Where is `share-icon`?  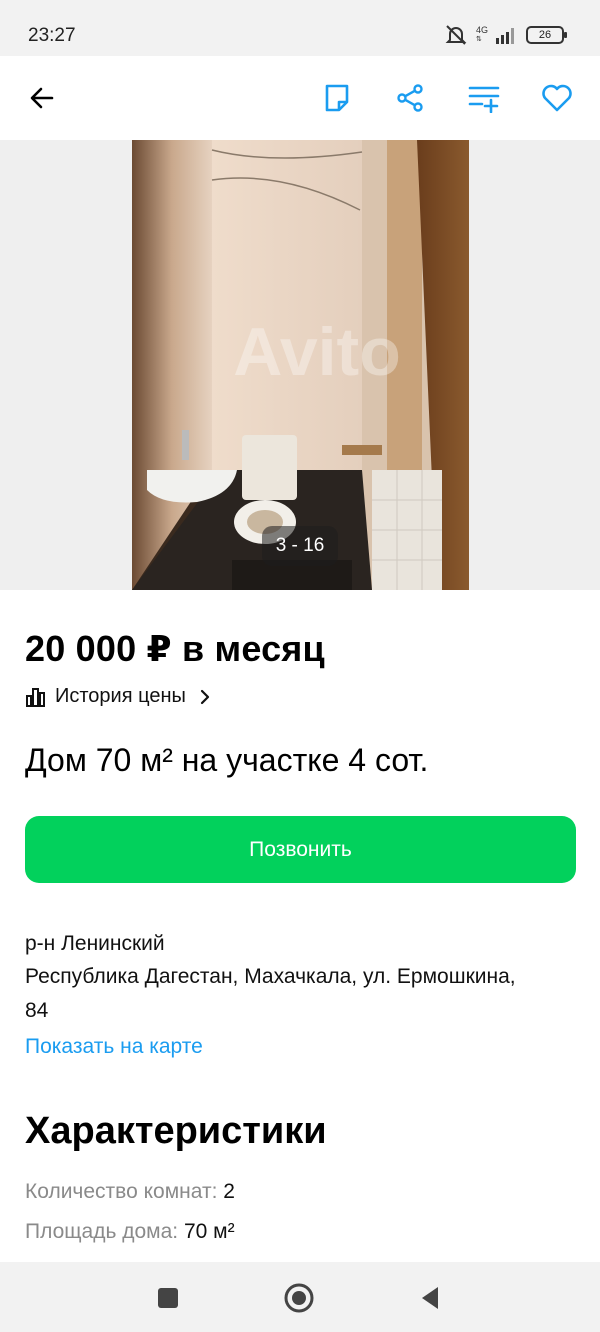
share-icon is located at coordinates (410, 98).